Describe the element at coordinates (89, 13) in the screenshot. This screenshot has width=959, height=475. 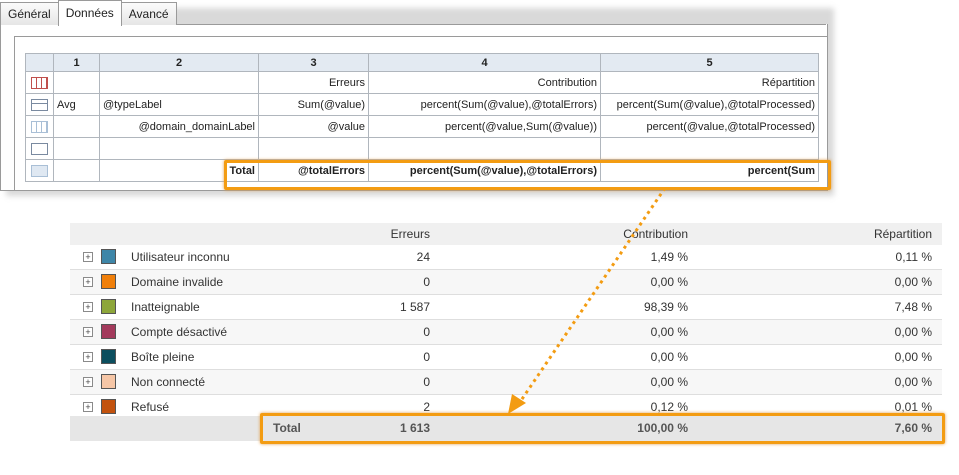
I see `tab-data: Données` at that location.